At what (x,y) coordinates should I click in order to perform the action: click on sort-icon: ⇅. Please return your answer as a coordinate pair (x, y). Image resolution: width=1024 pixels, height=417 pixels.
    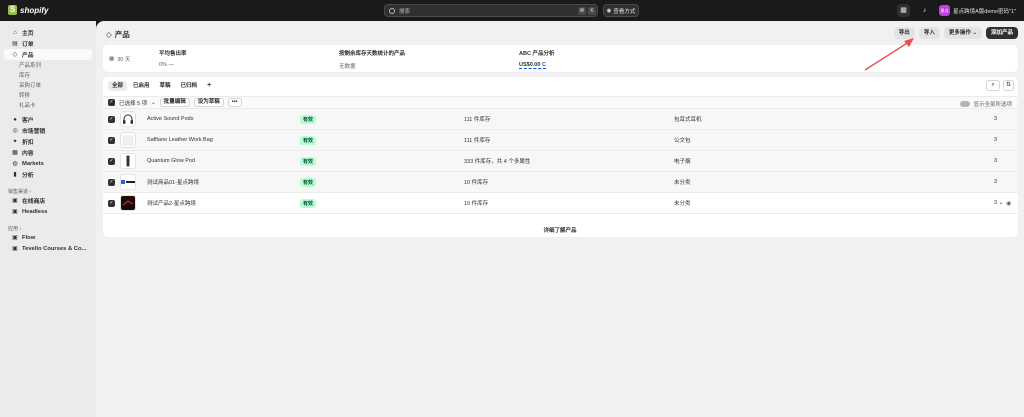
    Looking at the image, I should click on (1008, 85).